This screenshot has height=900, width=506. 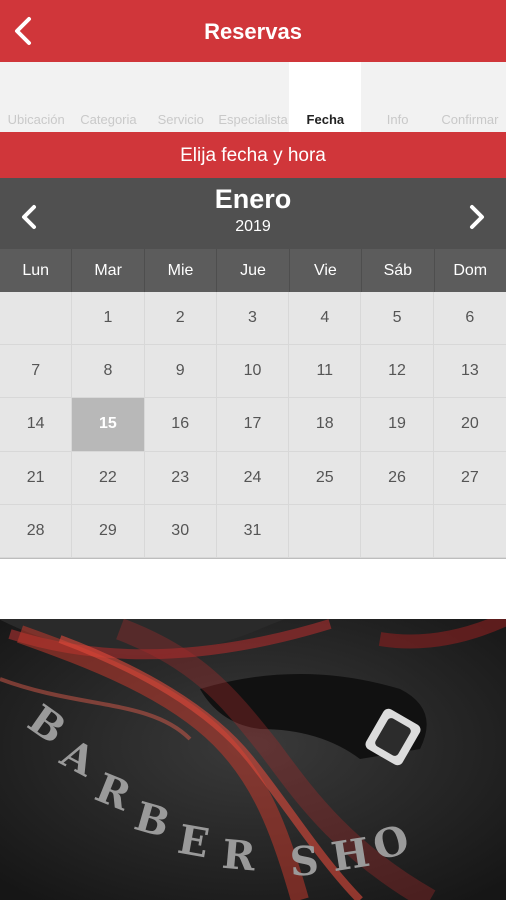 I want to click on page-title: Reservas, so click(x=253, y=31).